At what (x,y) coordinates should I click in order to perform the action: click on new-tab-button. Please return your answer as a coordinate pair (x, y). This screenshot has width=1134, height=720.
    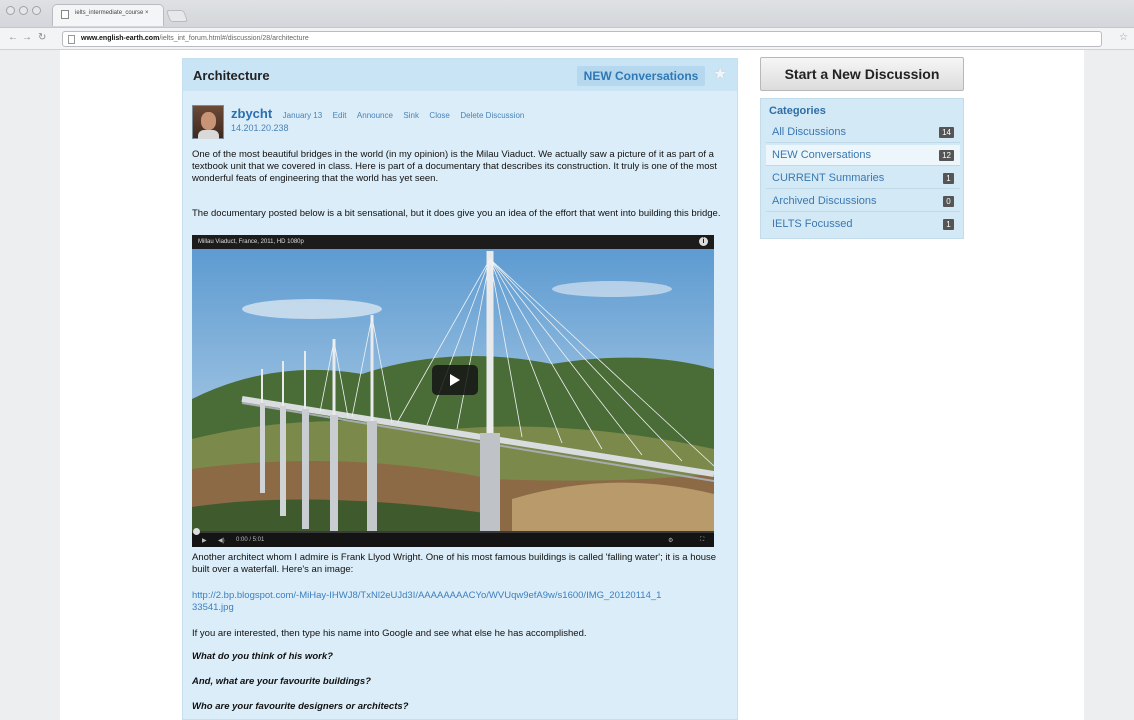
    Looking at the image, I should click on (177, 16).